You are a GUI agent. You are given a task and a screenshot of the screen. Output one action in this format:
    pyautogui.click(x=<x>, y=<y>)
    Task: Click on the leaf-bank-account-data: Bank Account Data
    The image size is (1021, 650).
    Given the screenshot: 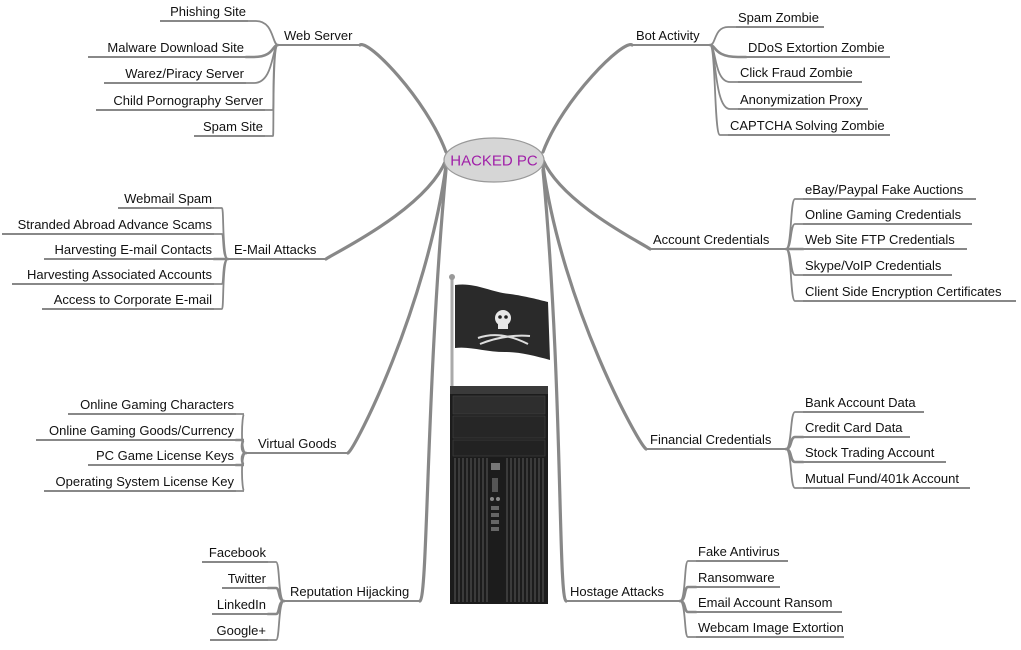 What is the action you would take?
    pyautogui.click(x=863, y=404)
    